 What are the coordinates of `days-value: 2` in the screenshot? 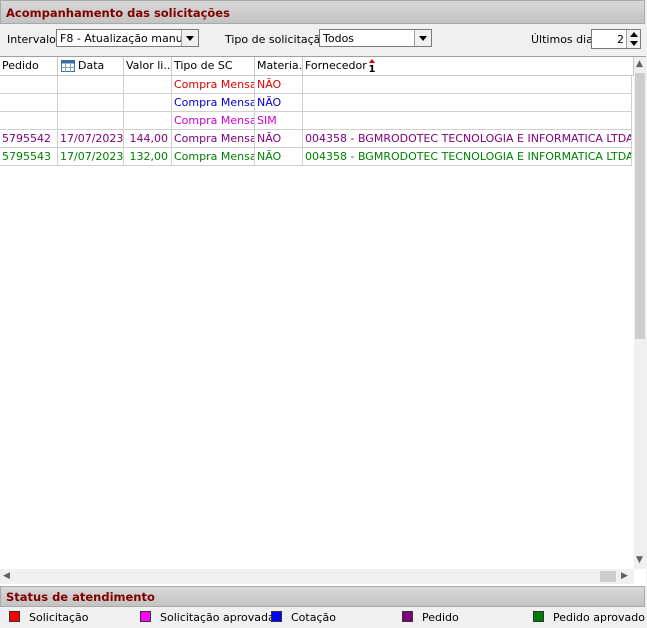 It's located at (620, 39).